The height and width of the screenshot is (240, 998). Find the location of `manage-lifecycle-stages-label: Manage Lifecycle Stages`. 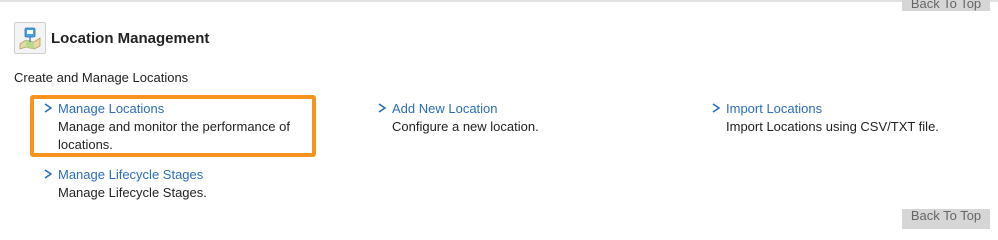

manage-lifecycle-stages-label: Manage Lifecycle Stages is located at coordinates (131, 174).